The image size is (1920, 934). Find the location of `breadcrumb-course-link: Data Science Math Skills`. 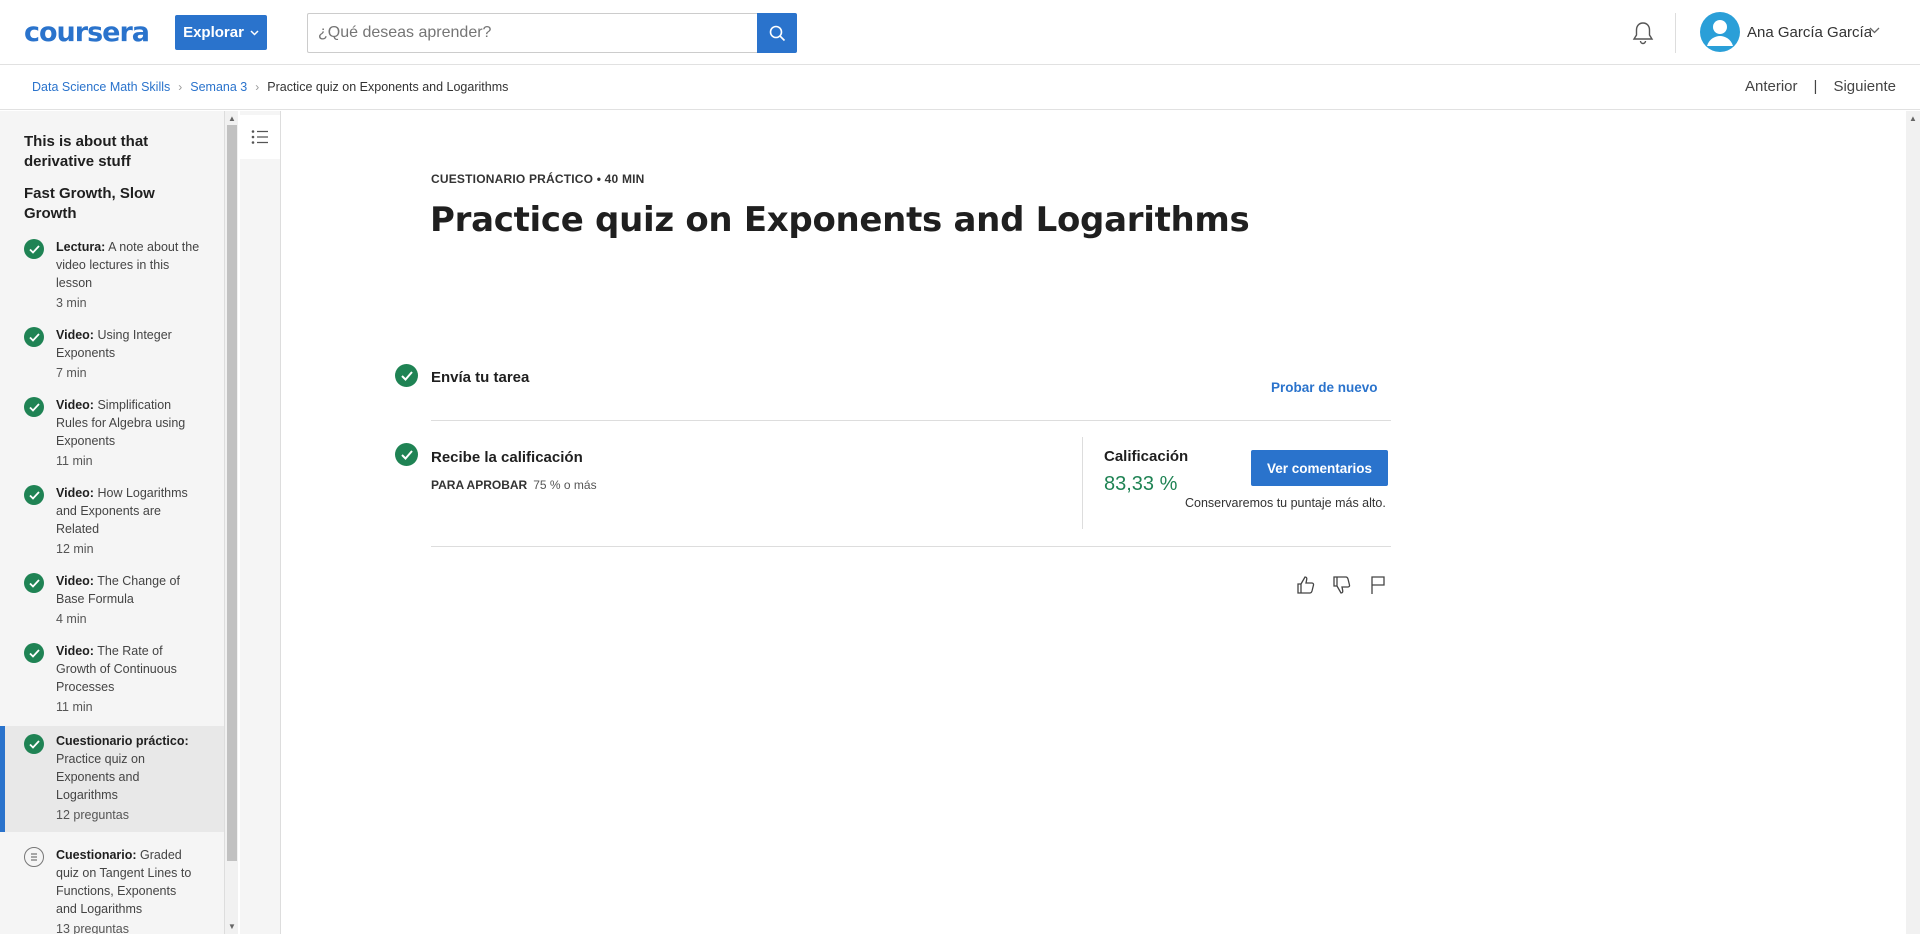

breadcrumb-course-link: Data Science Math Skills is located at coordinates (101, 87).